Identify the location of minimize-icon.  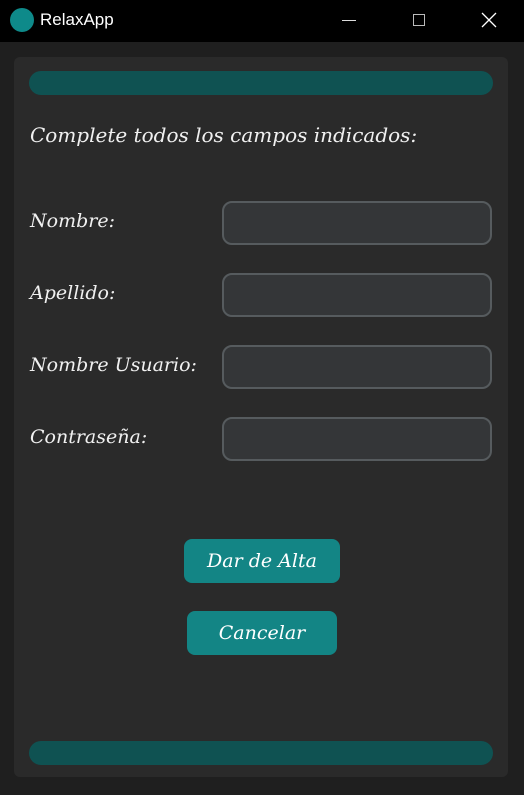
(349, 20).